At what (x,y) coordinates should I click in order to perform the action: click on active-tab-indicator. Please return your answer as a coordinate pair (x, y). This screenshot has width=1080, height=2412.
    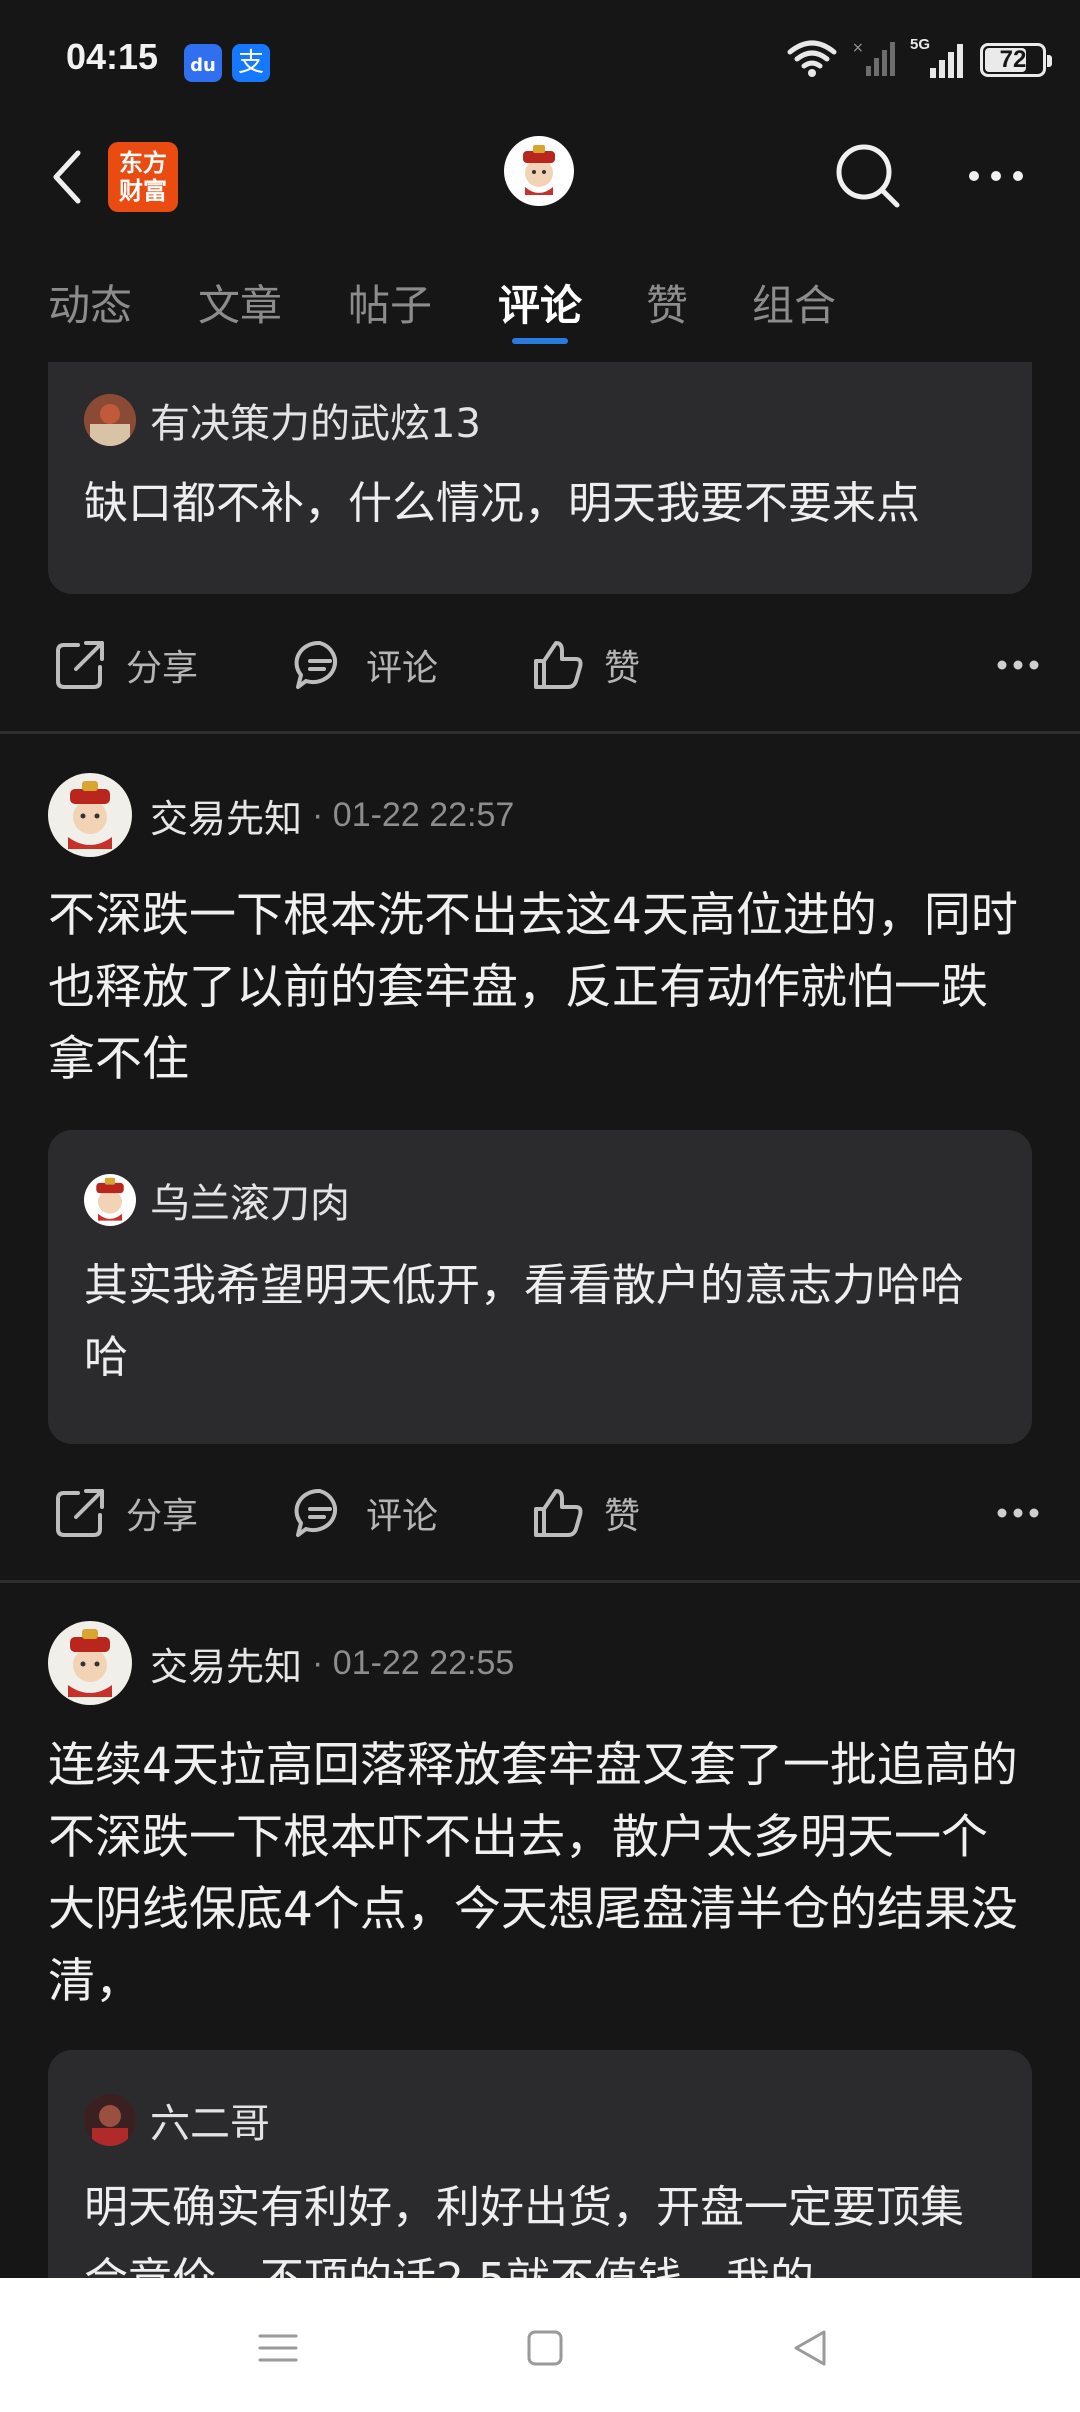
    Looking at the image, I should click on (540, 341).